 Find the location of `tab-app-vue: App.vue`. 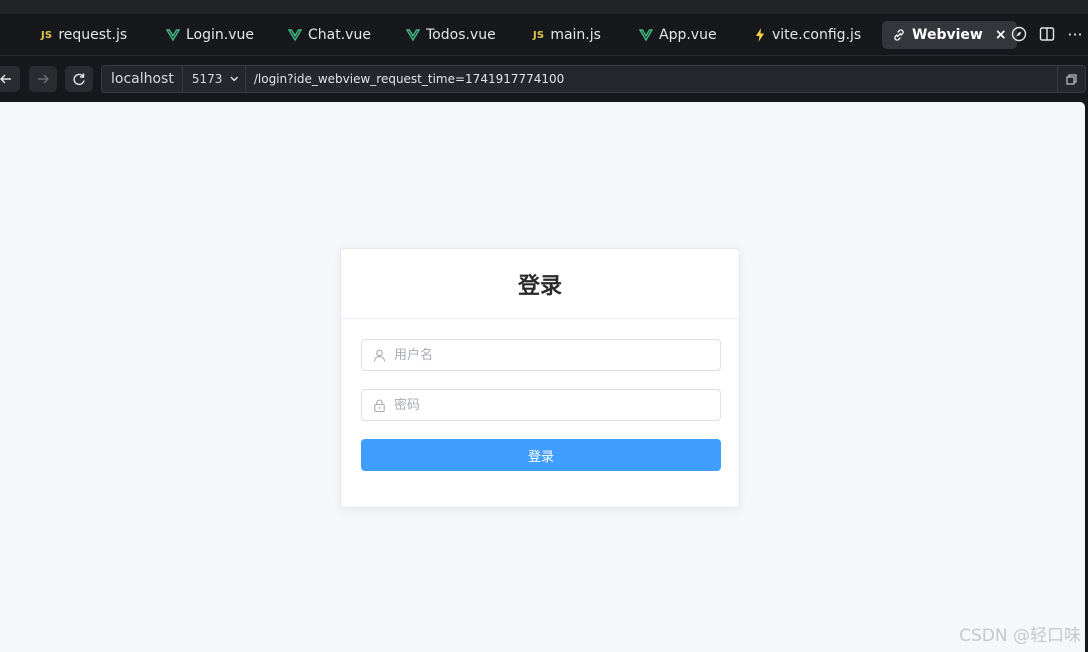

tab-app-vue: App.vue is located at coordinates (678, 35).